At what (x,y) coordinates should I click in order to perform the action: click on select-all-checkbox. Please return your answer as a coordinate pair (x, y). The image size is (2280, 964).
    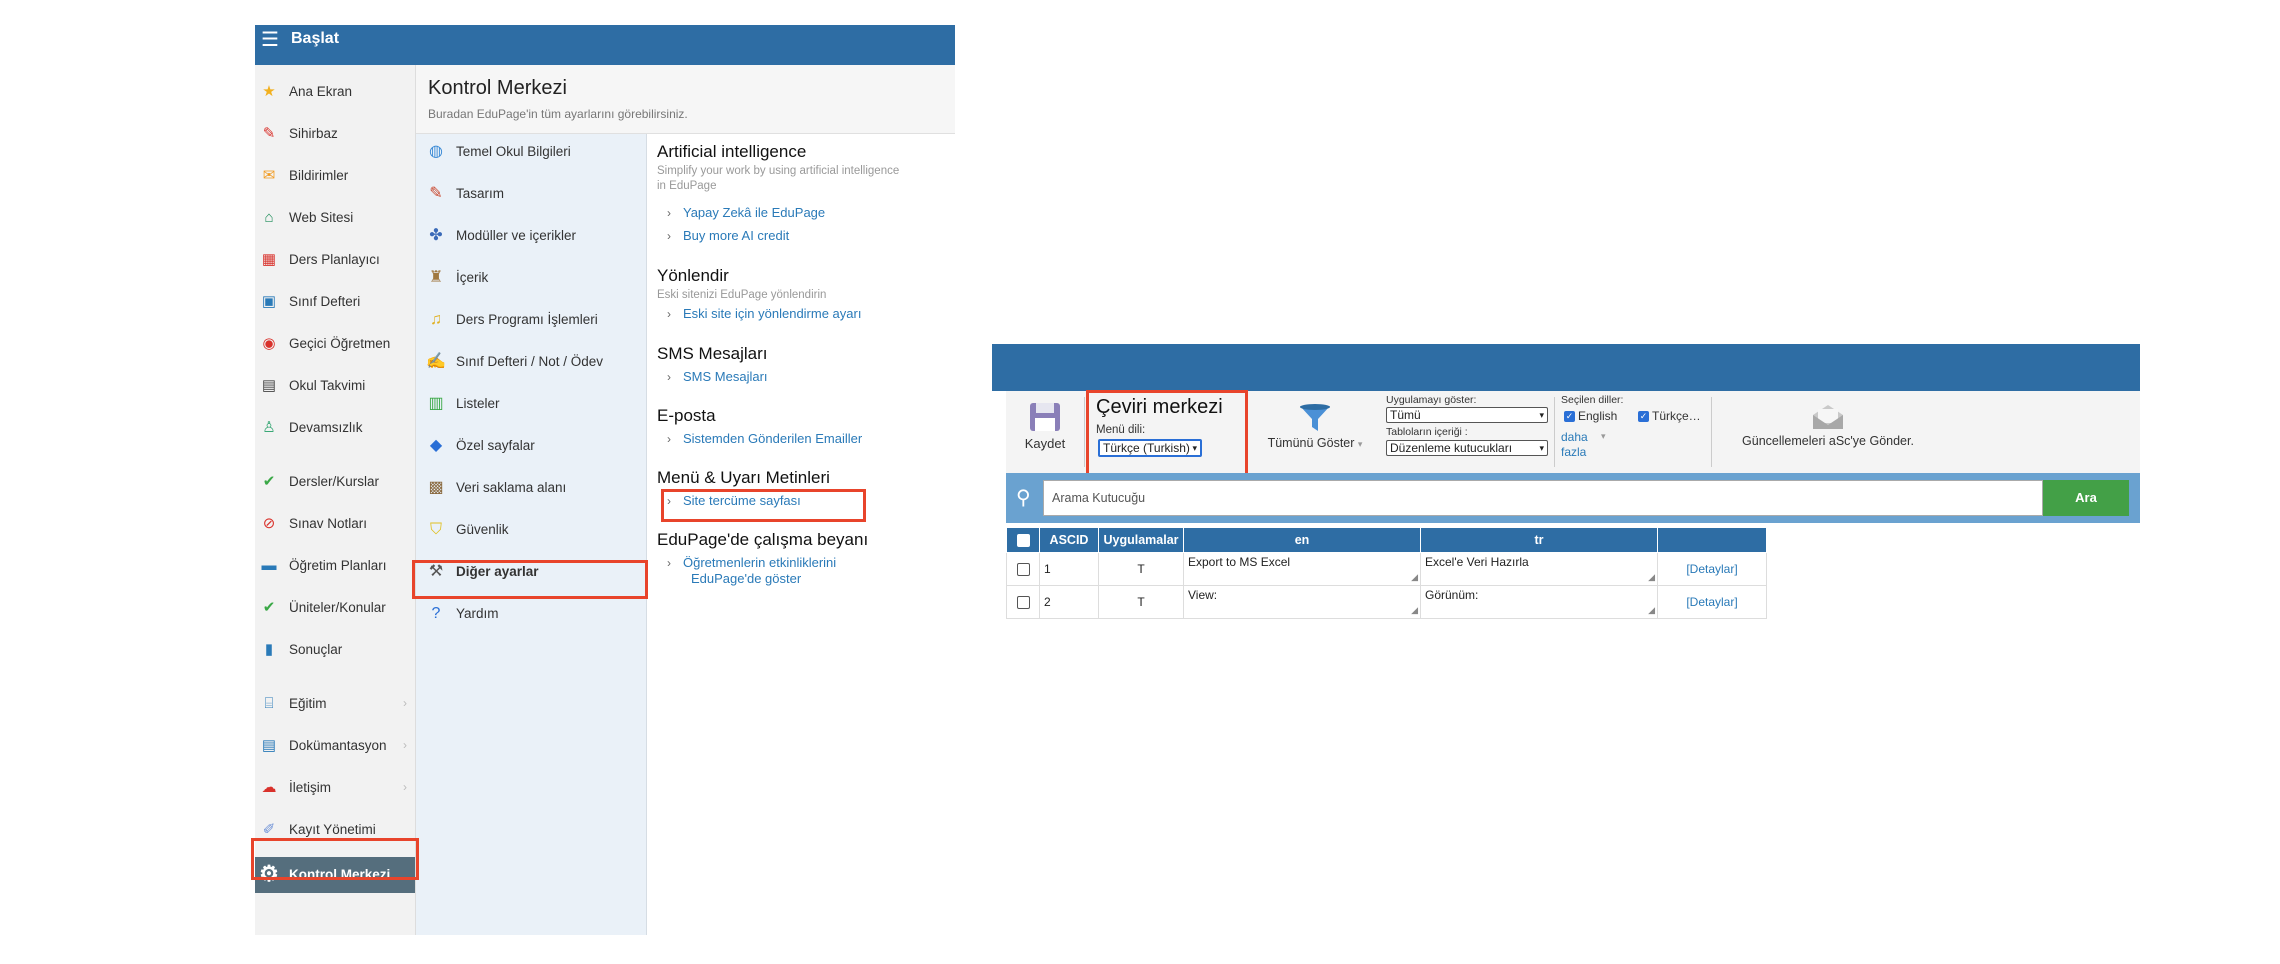
    Looking at the image, I should click on (1023, 541).